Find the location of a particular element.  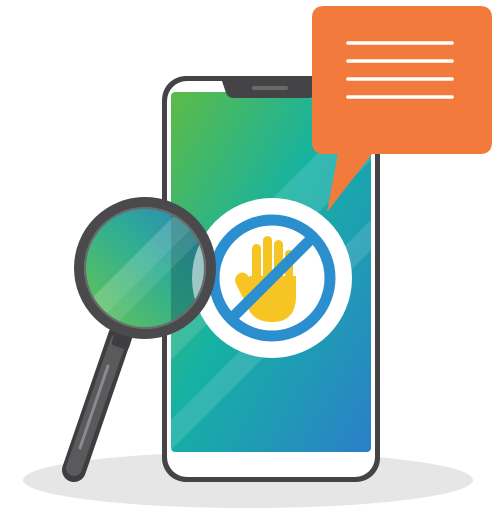

no-hand-block-icon is located at coordinates (272, 278).